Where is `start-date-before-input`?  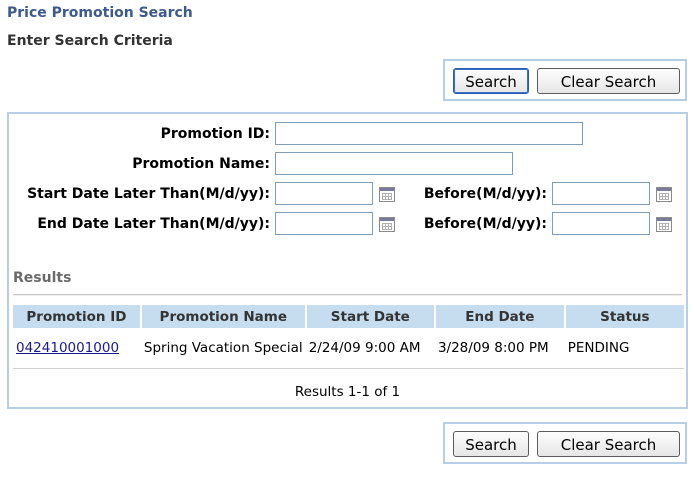
start-date-before-input is located at coordinates (601, 193).